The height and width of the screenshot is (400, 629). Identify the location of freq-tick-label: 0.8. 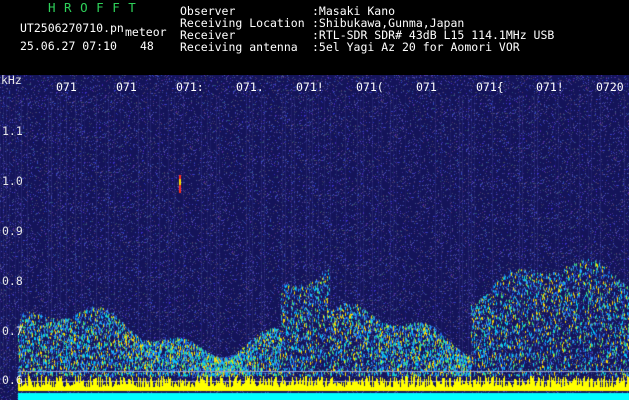
(12, 281).